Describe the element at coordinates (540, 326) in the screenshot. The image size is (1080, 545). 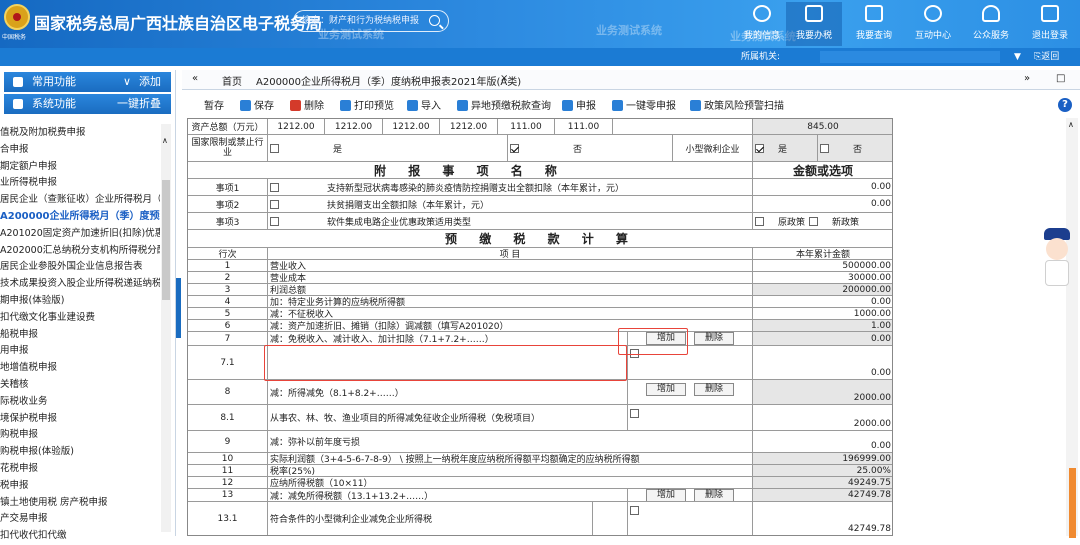
I see `calc-row: 6 减：资产加速折旧、摊销（扣除）调减额（填写A201020） 1.00` at that location.